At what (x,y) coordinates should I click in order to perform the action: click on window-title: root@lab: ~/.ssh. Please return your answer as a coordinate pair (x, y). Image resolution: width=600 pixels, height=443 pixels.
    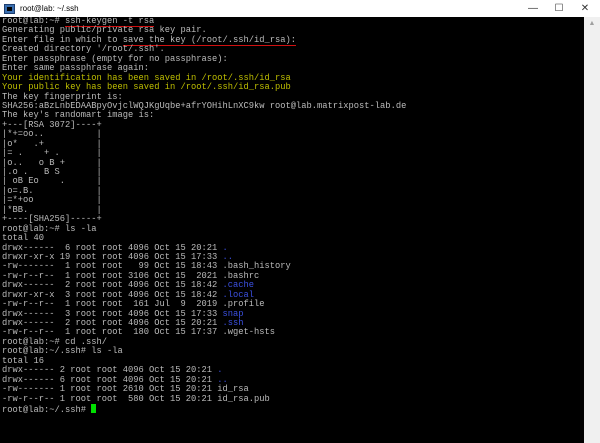
    Looking at the image, I should click on (49, 8).